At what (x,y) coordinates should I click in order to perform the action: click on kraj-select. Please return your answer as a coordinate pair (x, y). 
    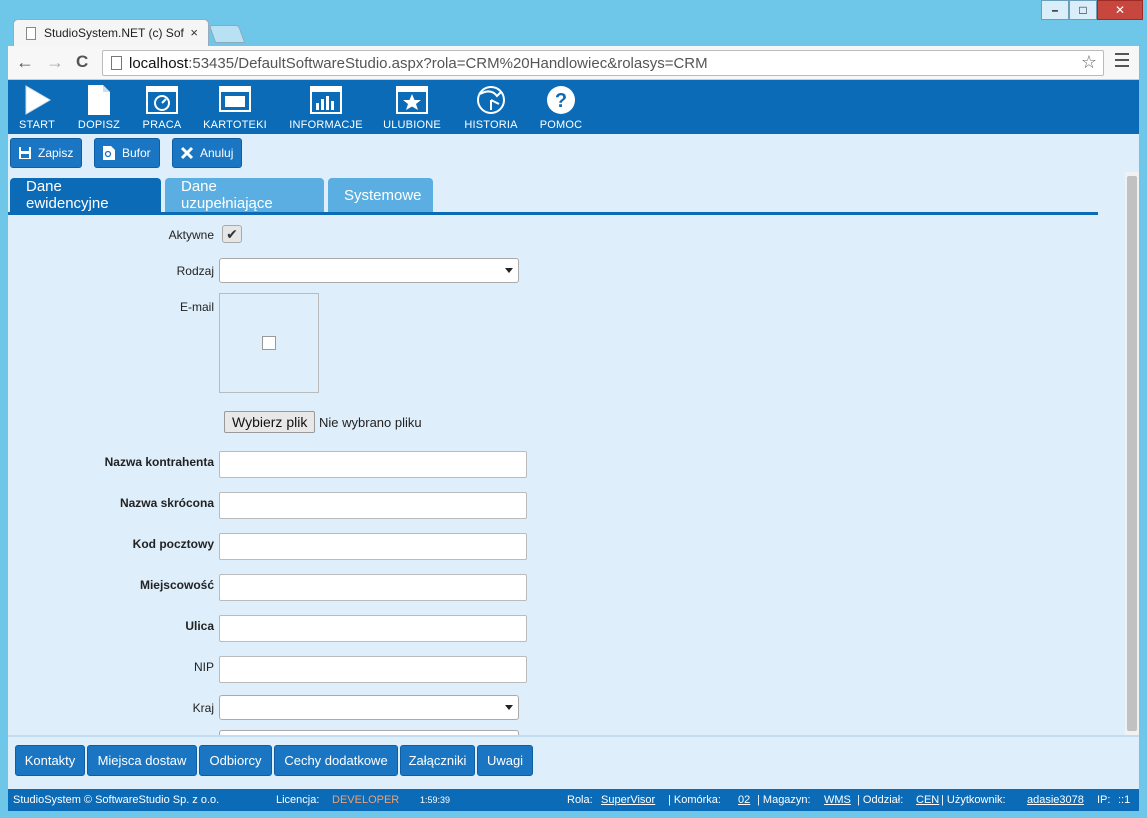
    Looking at the image, I should click on (369, 707).